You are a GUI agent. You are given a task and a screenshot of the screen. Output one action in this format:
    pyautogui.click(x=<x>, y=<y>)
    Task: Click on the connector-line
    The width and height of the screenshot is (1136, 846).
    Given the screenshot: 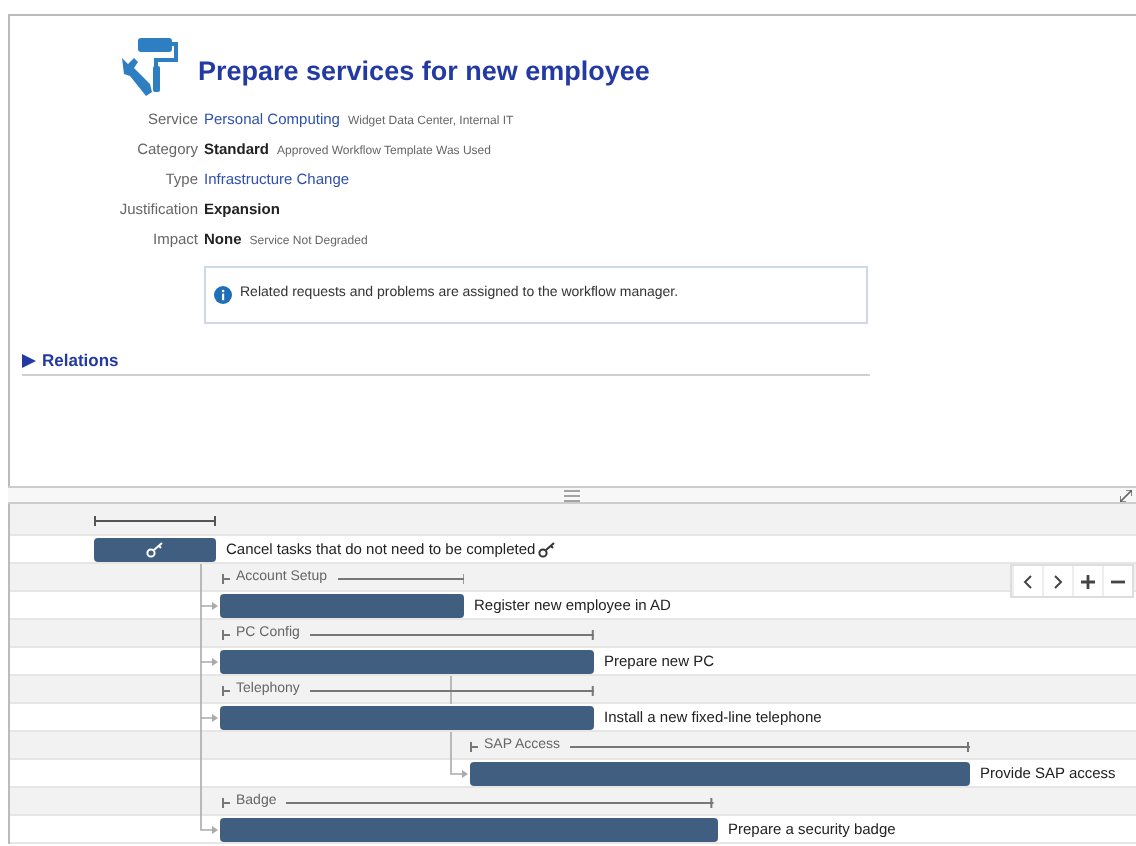 What is the action you would take?
    pyautogui.click(x=452, y=690)
    